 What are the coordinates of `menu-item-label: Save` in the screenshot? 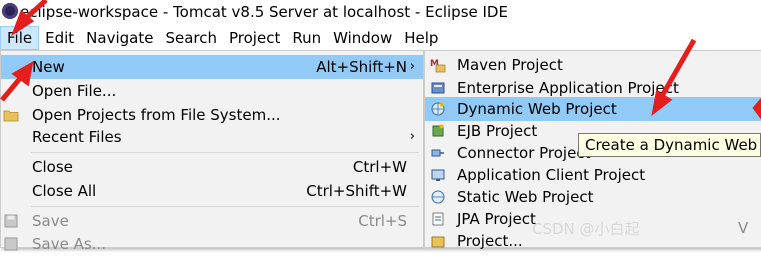 It's located at (50, 221).